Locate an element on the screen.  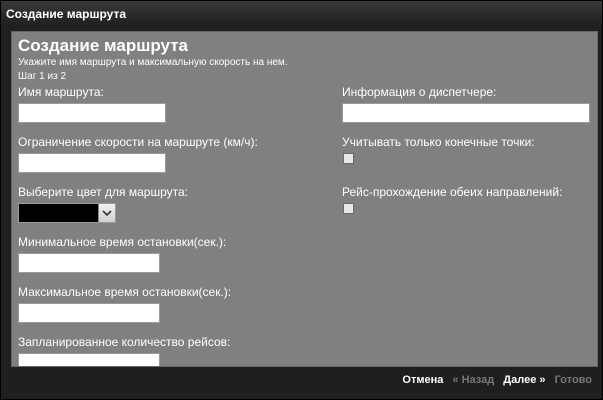
max-stop-input is located at coordinates (89, 313).